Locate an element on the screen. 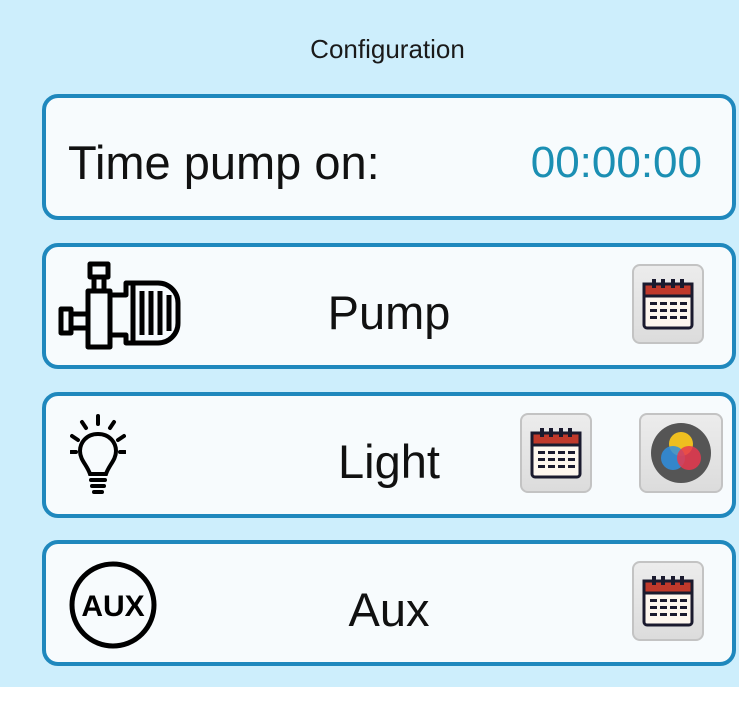  light-schedule-button is located at coordinates (556, 453).